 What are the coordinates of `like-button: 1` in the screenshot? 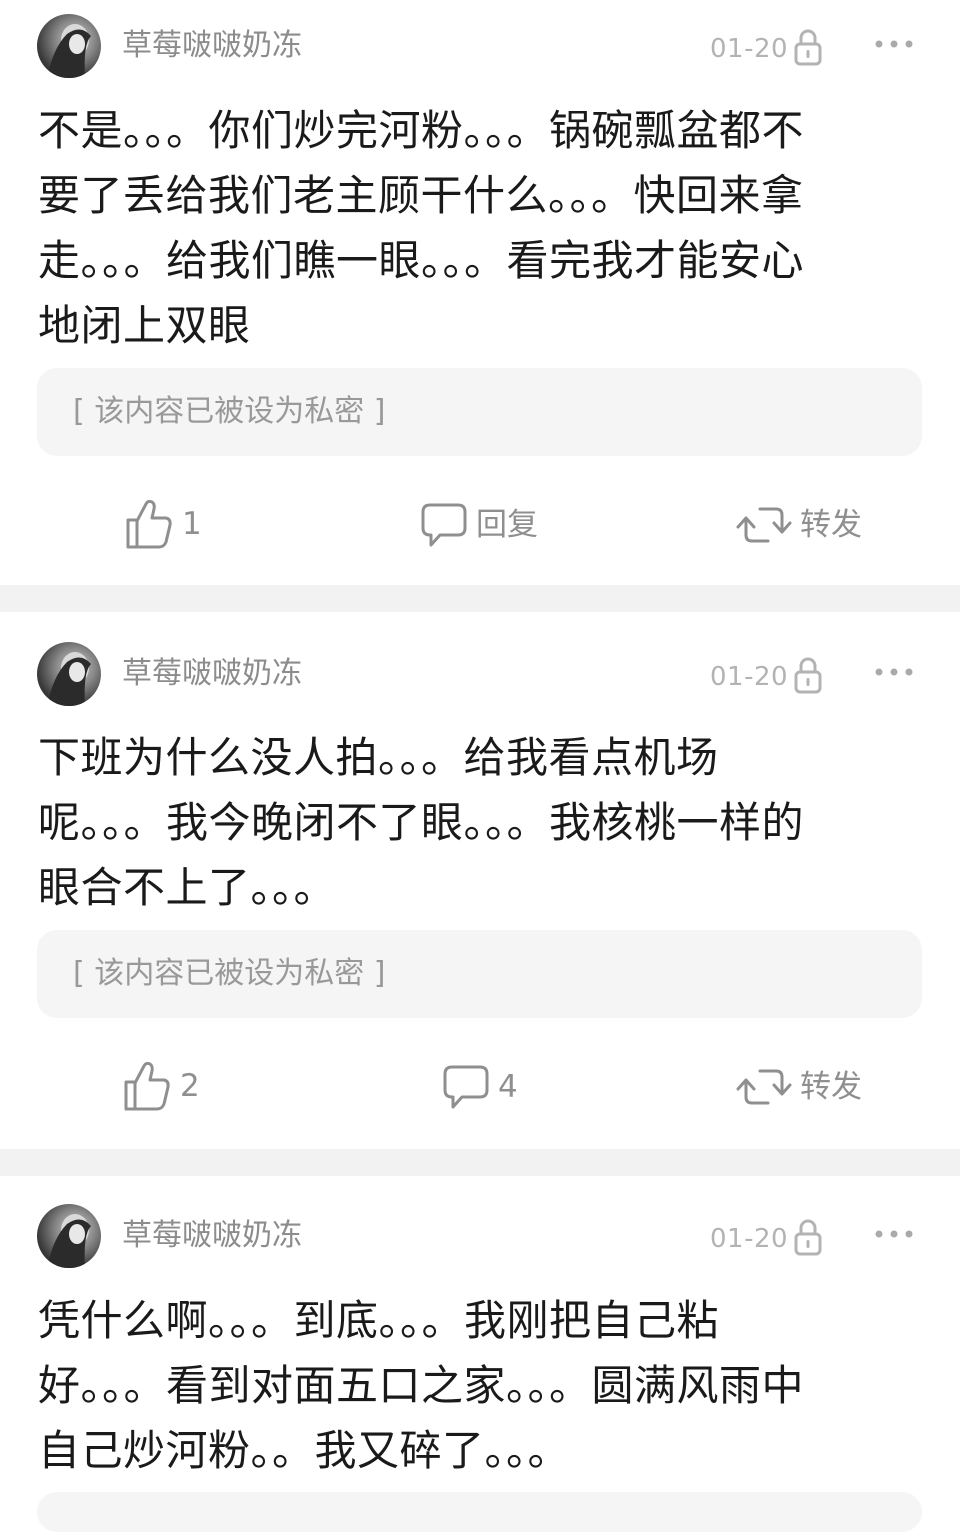 It's located at (163, 524).